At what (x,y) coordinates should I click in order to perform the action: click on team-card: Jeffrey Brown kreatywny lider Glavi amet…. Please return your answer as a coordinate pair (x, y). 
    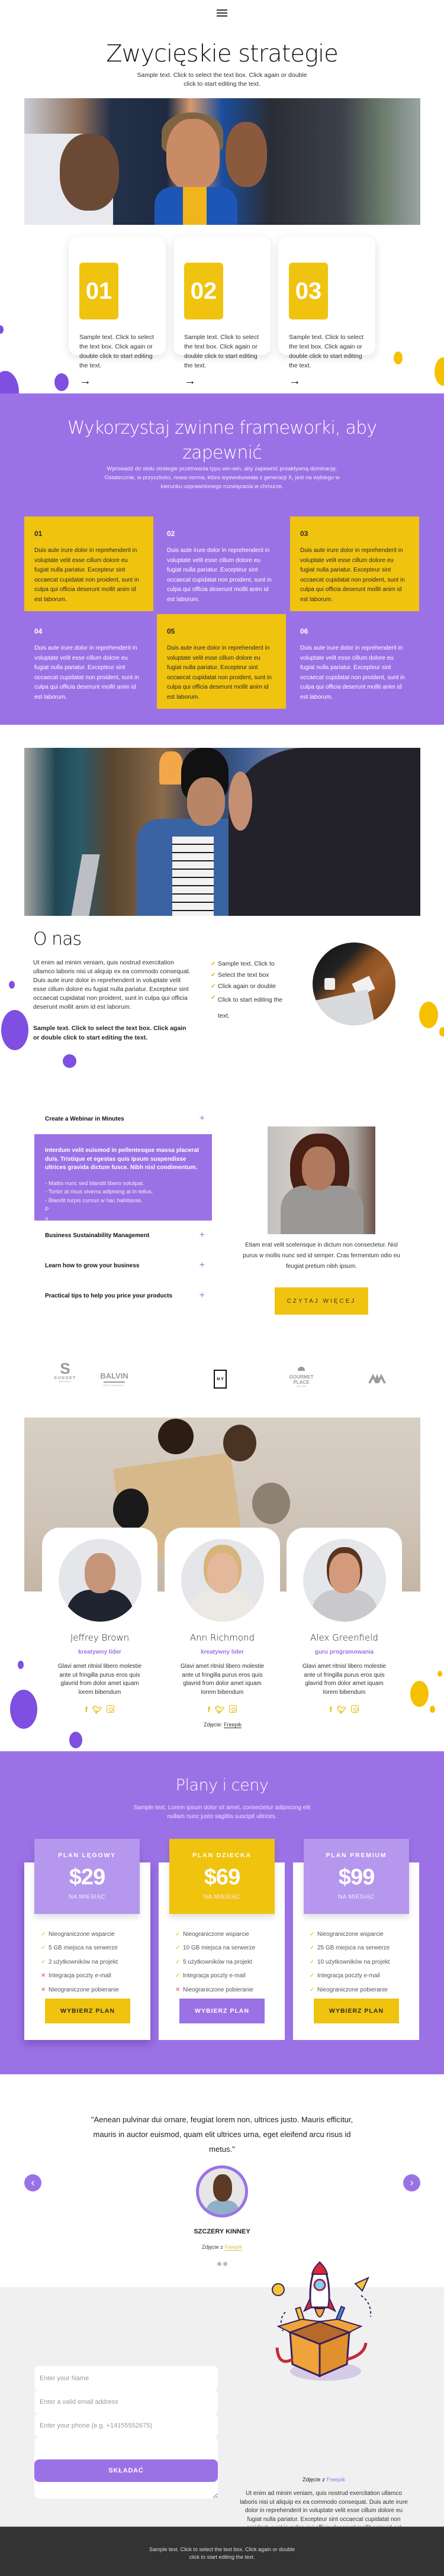
    Looking at the image, I should click on (99, 1621).